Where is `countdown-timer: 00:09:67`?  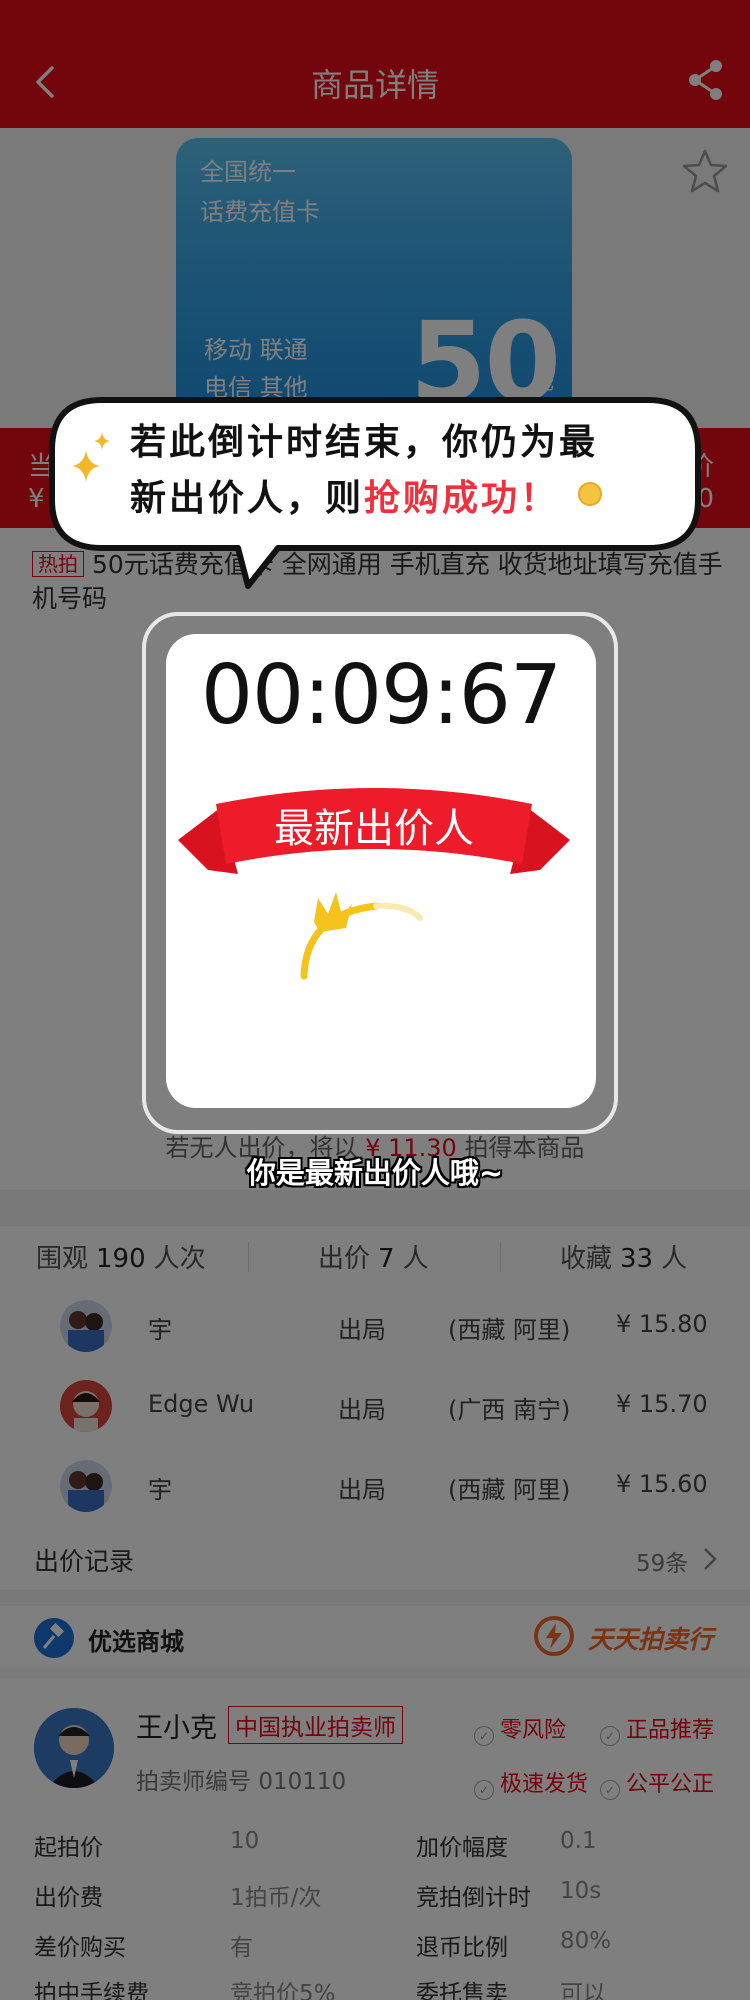
countdown-timer: 00:09:67 is located at coordinates (381, 695).